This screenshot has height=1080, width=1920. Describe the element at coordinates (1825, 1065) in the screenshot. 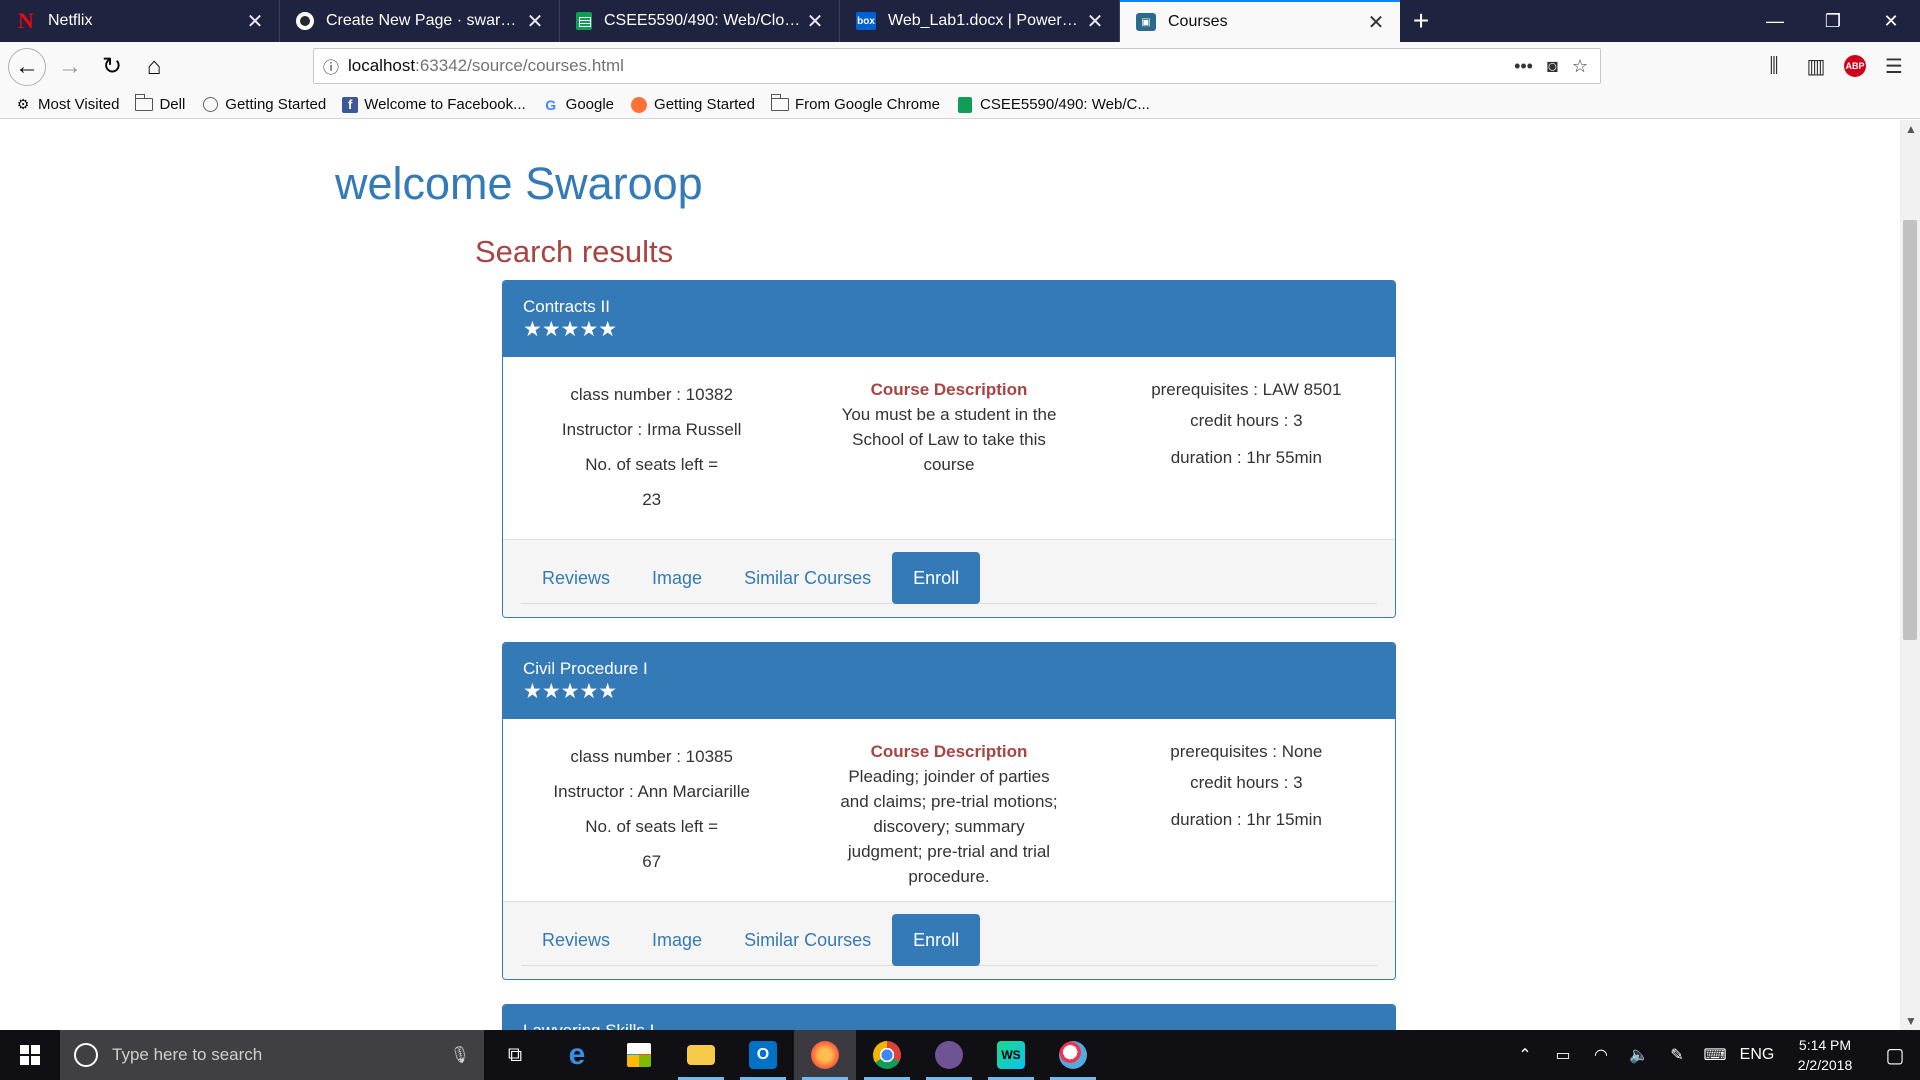

I see `clock-date: 2/2/2018` at that location.